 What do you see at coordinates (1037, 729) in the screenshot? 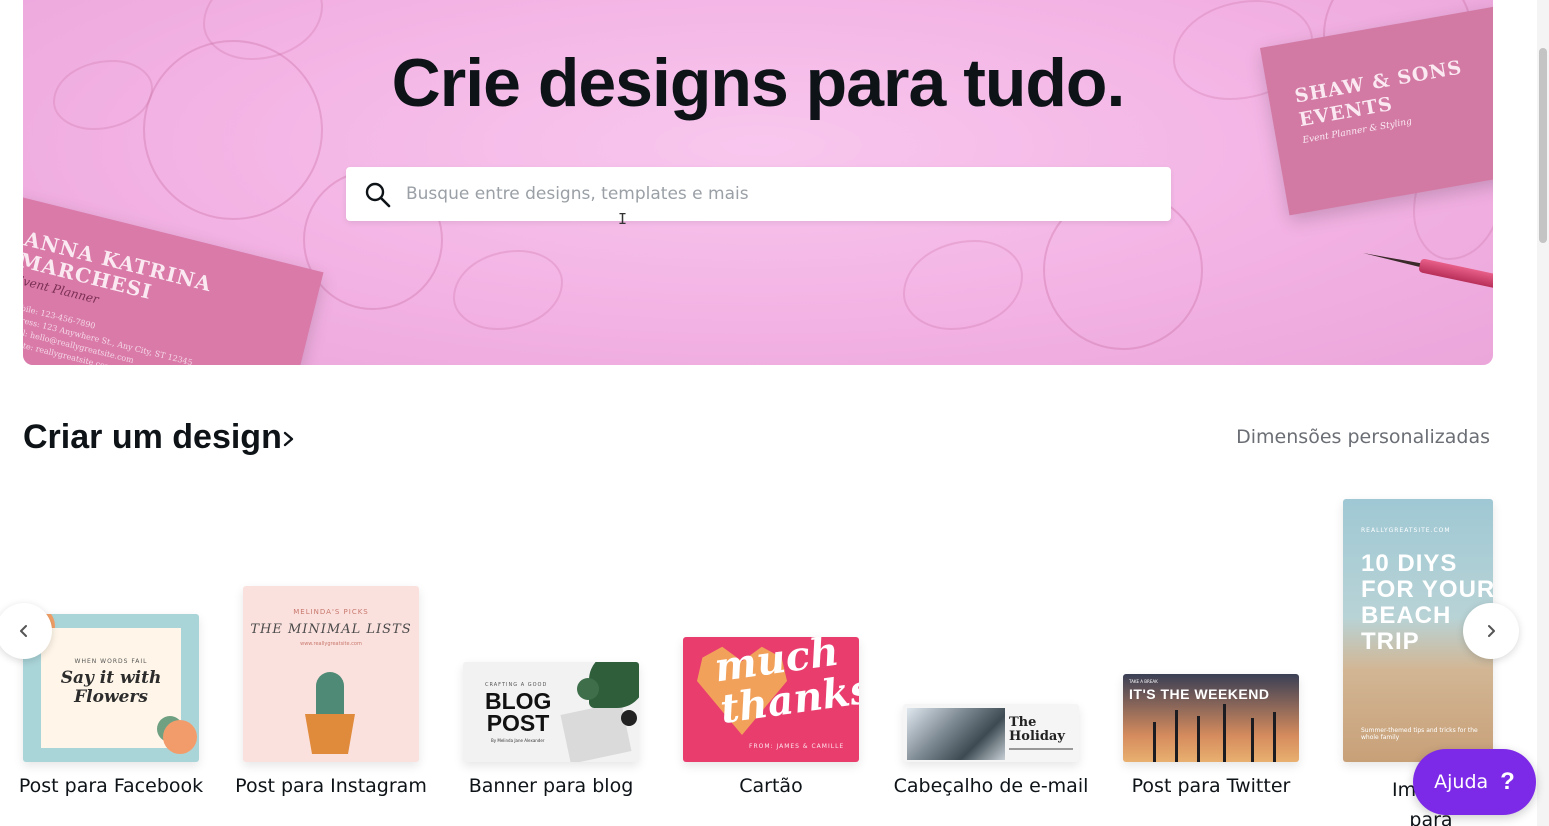
I see `thumb-headline: The Holiday` at bounding box center [1037, 729].